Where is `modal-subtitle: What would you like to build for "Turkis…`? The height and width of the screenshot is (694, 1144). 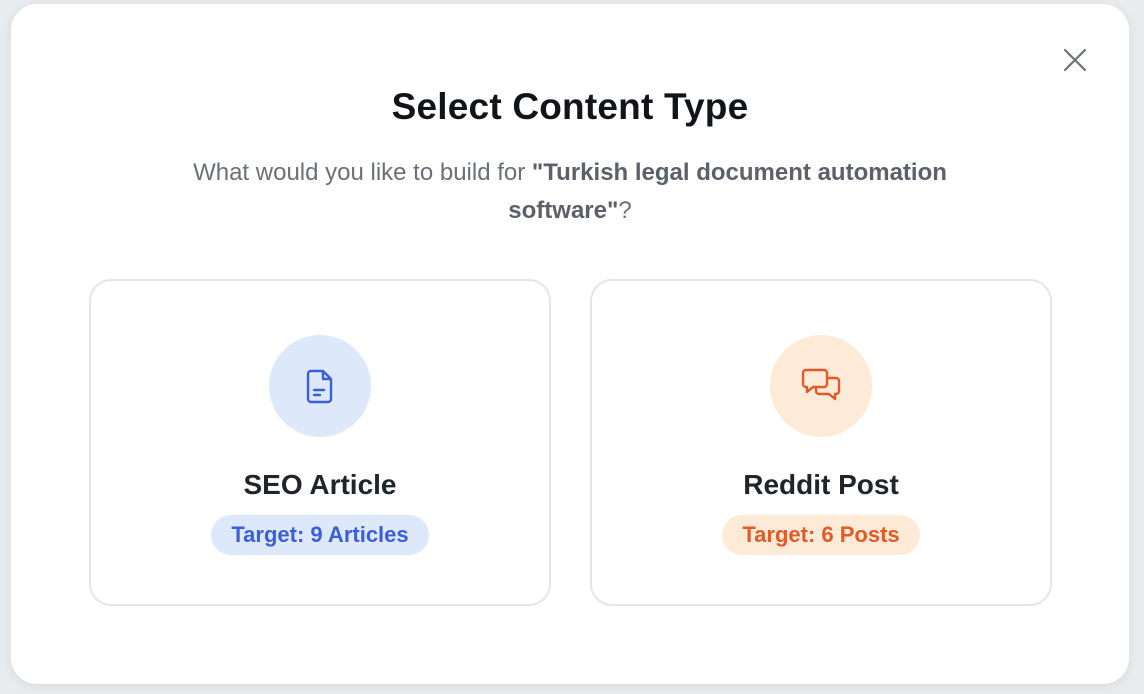 modal-subtitle: What would you like to build for "Turkis… is located at coordinates (570, 192).